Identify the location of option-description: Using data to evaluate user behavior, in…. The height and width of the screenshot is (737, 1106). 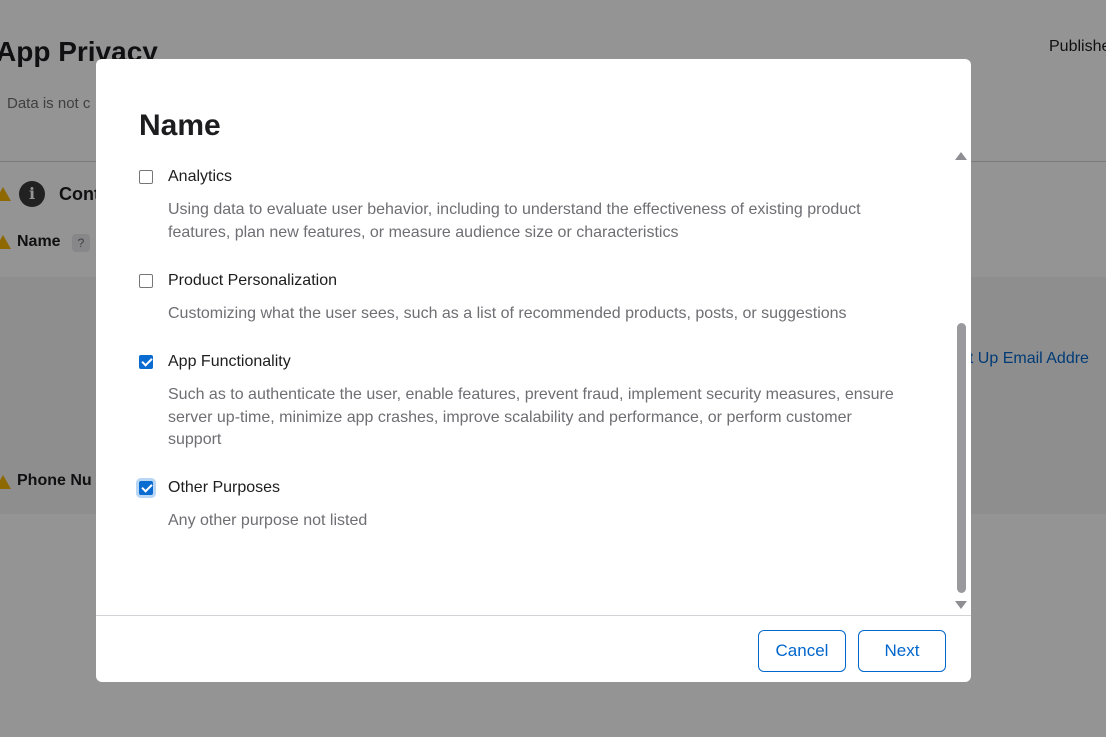
(514, 221).